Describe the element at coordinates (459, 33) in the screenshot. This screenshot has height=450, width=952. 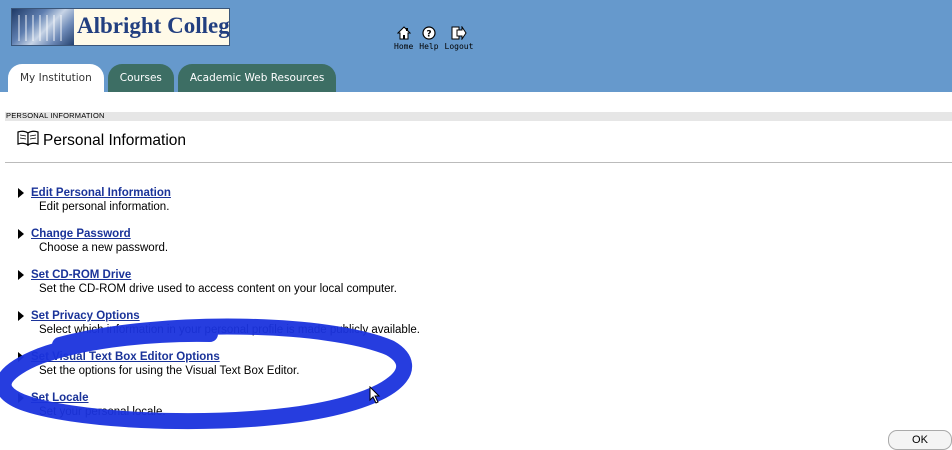
I see `logout-icon` at that location.